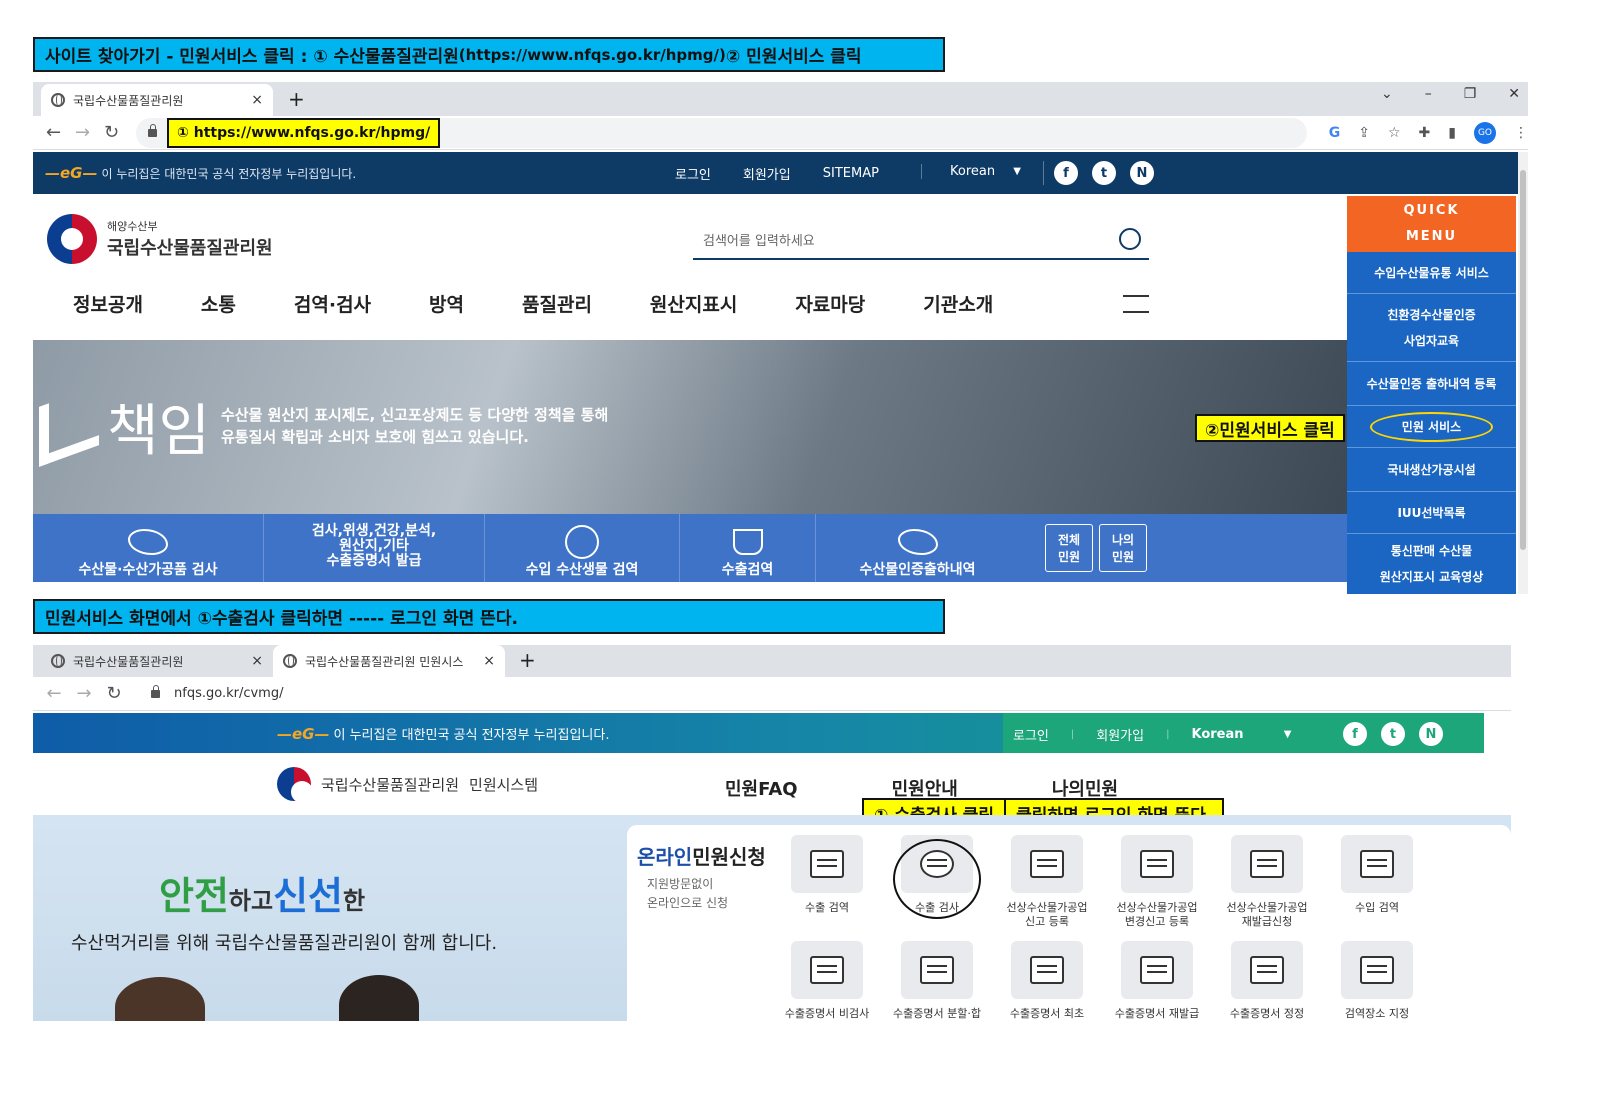  Describe the element at coordinates (1514, 94) in the screenshot. I see `close-window-icon: ✕` at that location.